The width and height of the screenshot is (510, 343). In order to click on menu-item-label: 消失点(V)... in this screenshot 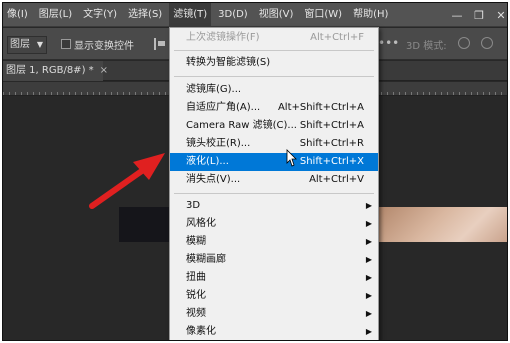, I will do `click(213, 179)`.